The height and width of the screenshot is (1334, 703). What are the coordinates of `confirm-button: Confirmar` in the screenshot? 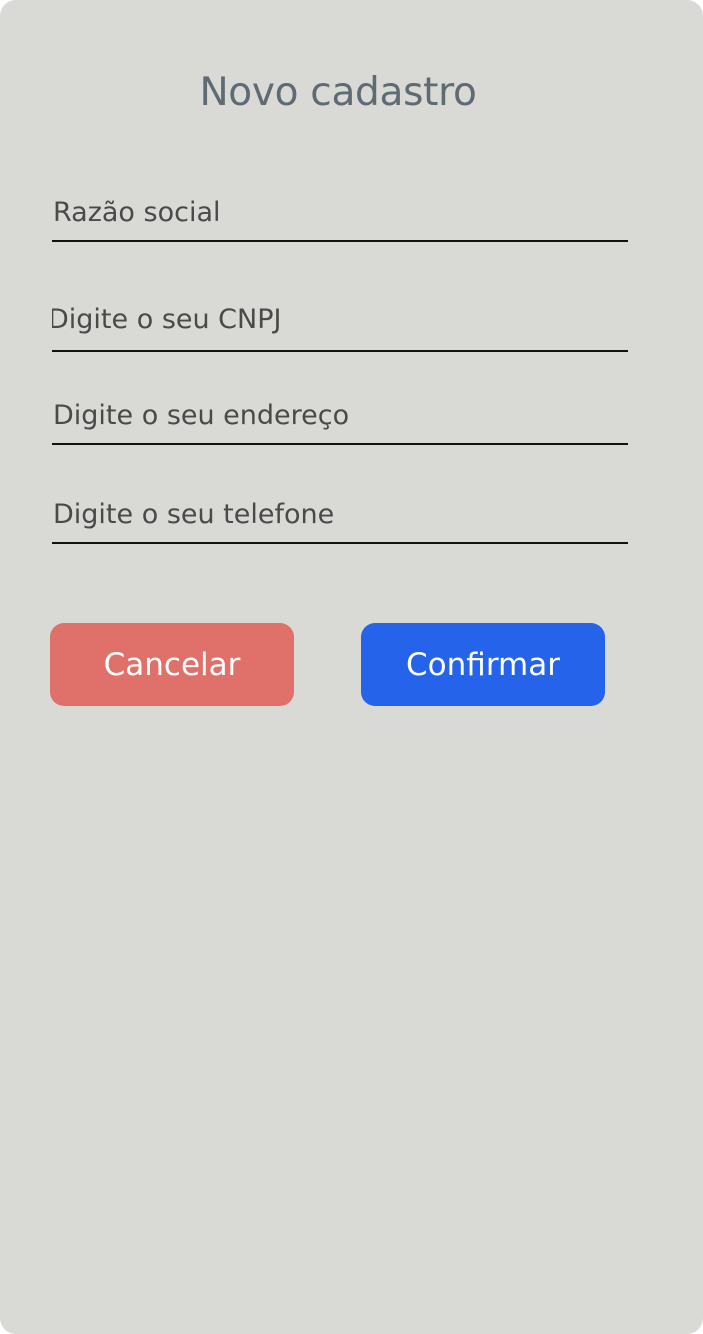 It's located at (483, 664).